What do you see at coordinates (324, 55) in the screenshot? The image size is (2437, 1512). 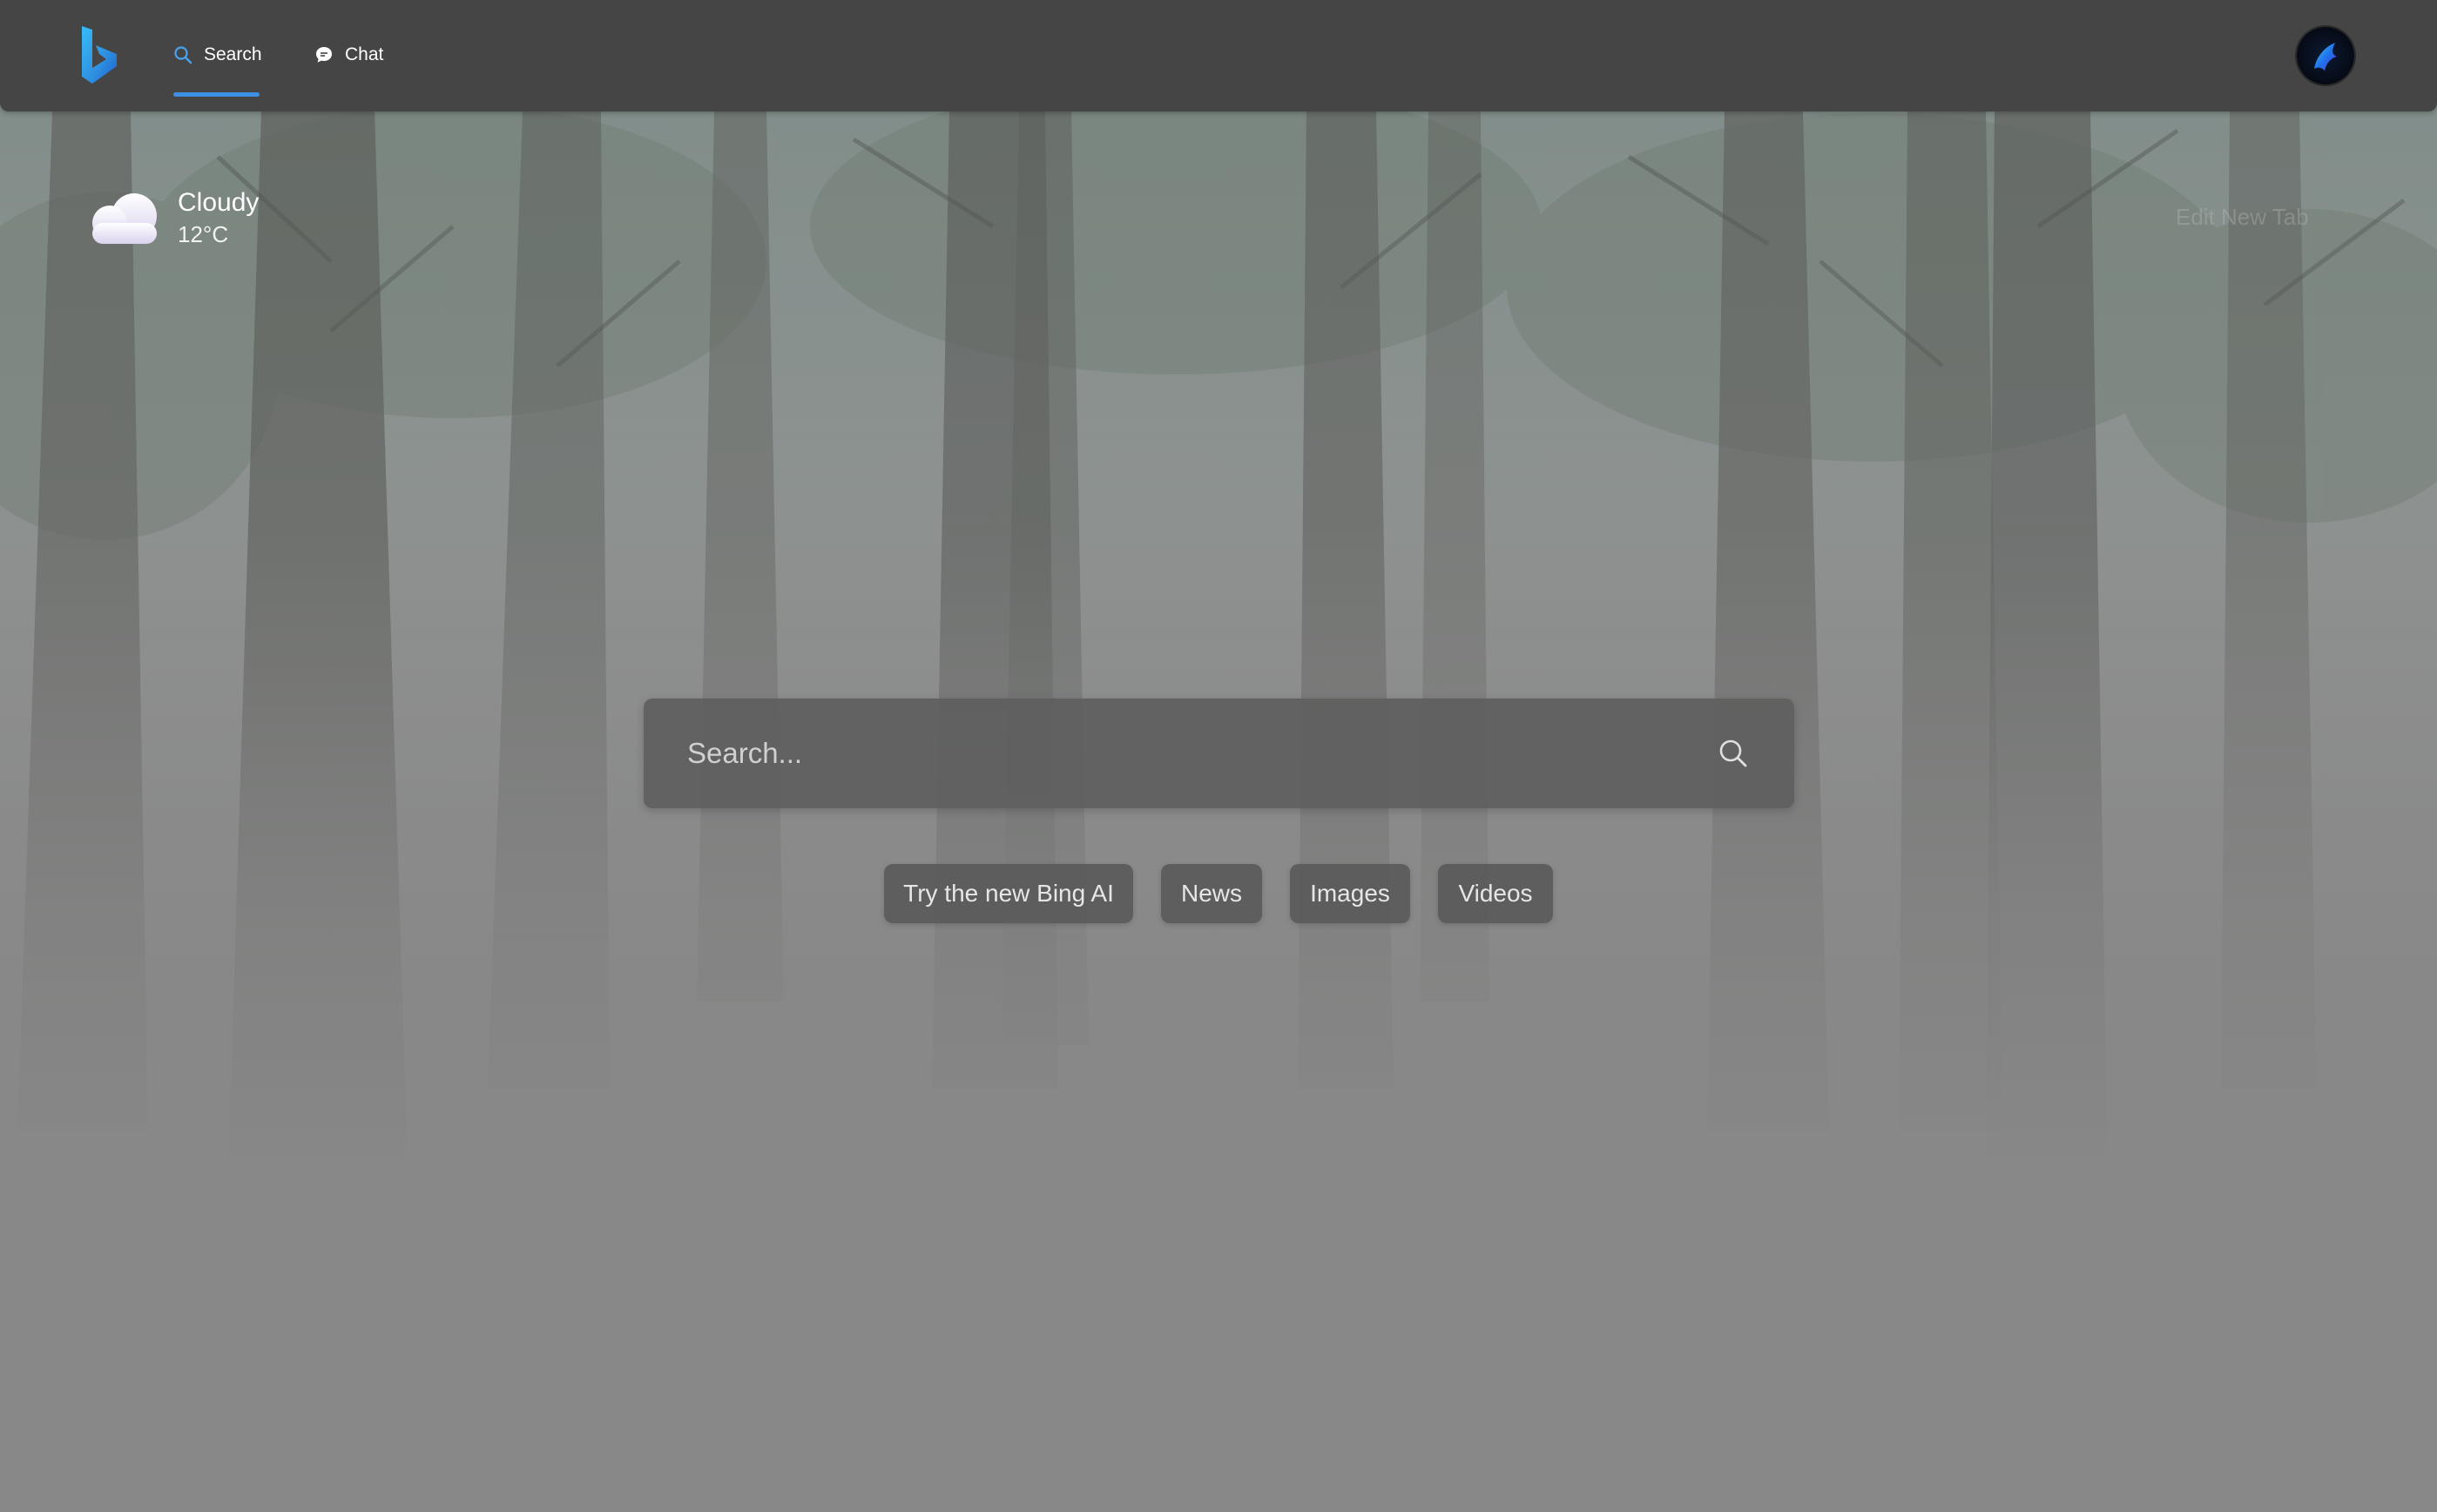 I see `chat-bubble-icon` at bounding box center [324, 55].